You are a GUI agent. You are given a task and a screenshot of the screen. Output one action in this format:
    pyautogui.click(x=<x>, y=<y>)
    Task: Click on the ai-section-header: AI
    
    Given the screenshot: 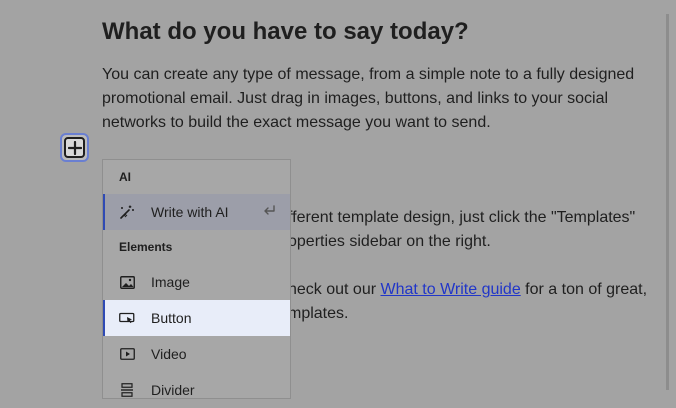 What is the action you would take?
    pyautogui.click(x=125, y=177)
    